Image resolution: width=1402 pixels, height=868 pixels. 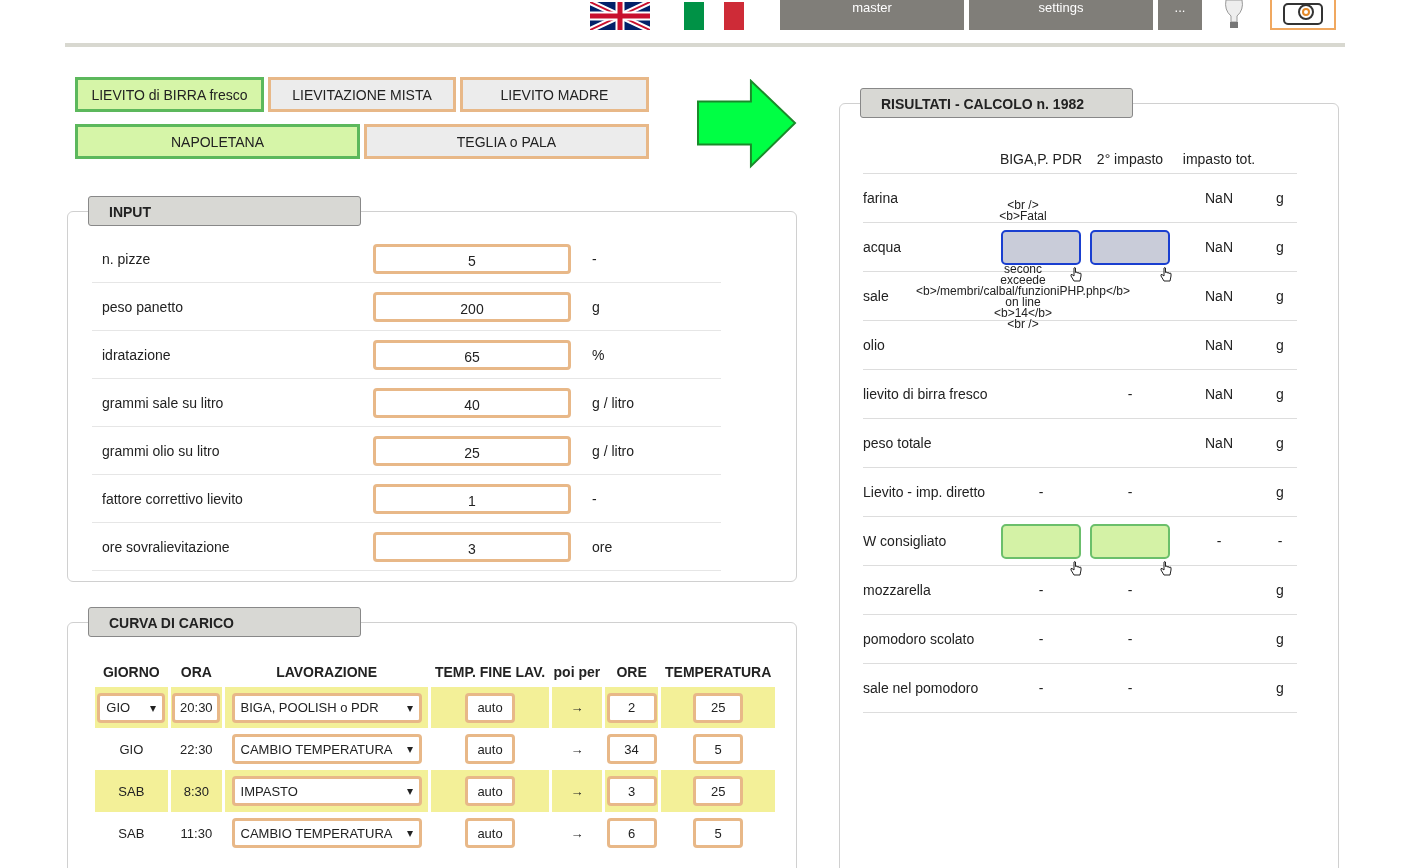 I want to click on menu-button: master, so click(x=872, y=15).